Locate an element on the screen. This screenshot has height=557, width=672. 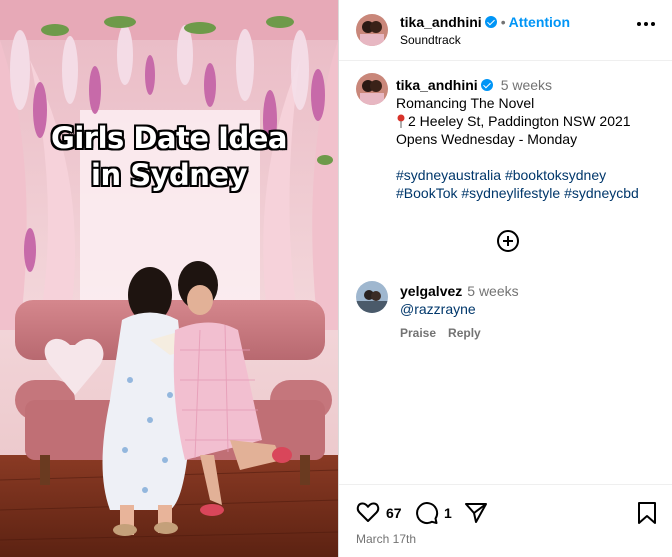
caption-hashtags-1: #sydneyaustralia #booktoksydney is located at coordinates (531, 175).